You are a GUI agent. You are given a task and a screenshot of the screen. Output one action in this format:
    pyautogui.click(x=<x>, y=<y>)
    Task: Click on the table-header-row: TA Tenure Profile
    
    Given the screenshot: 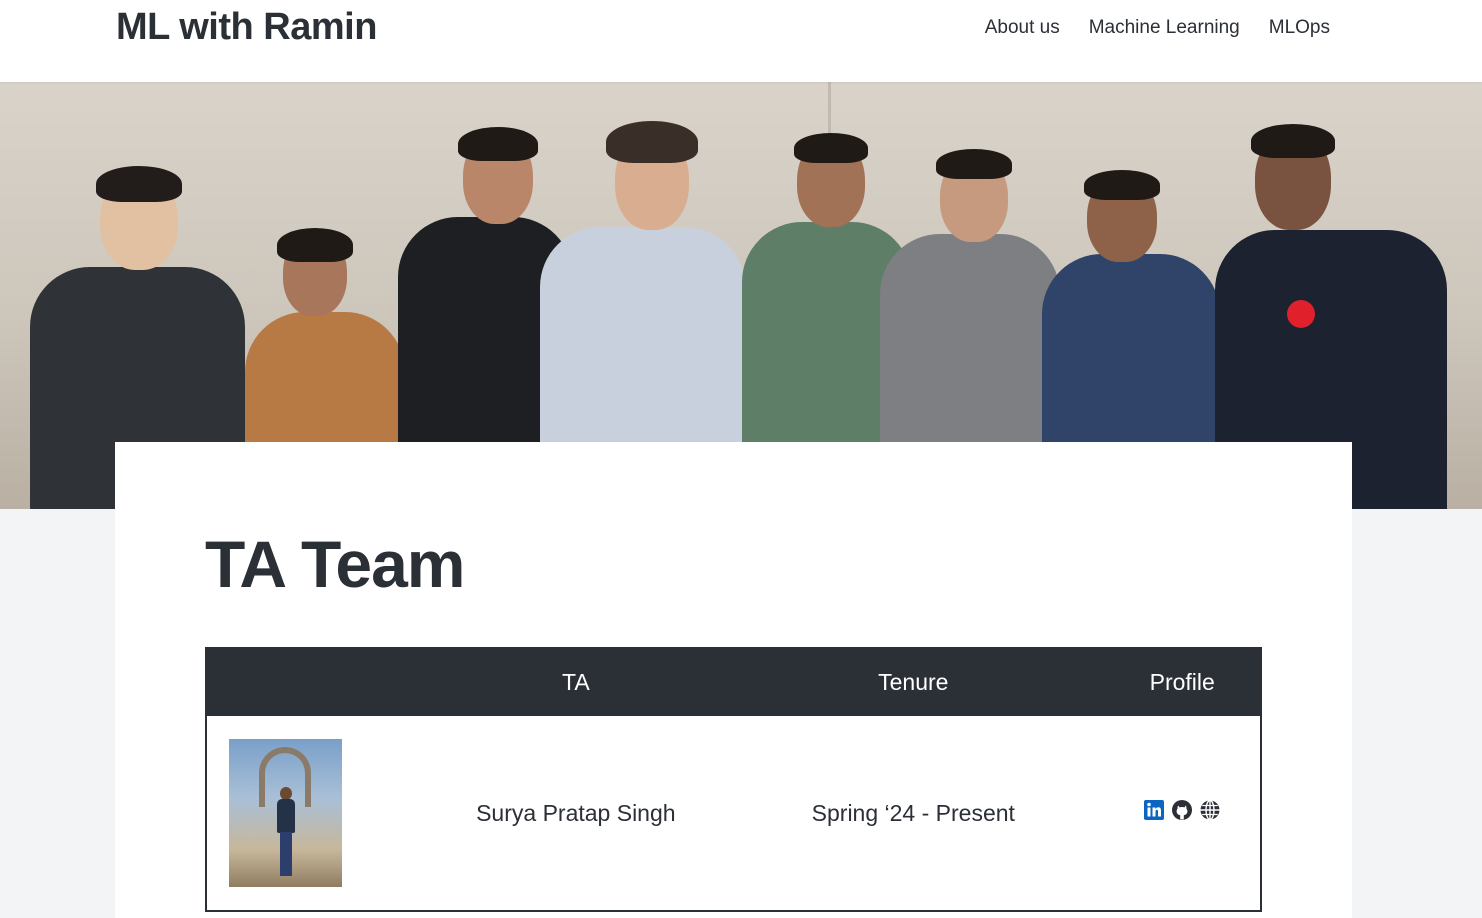 What is the action you would take?
    pyautogui.click(x=733, y=682)
    